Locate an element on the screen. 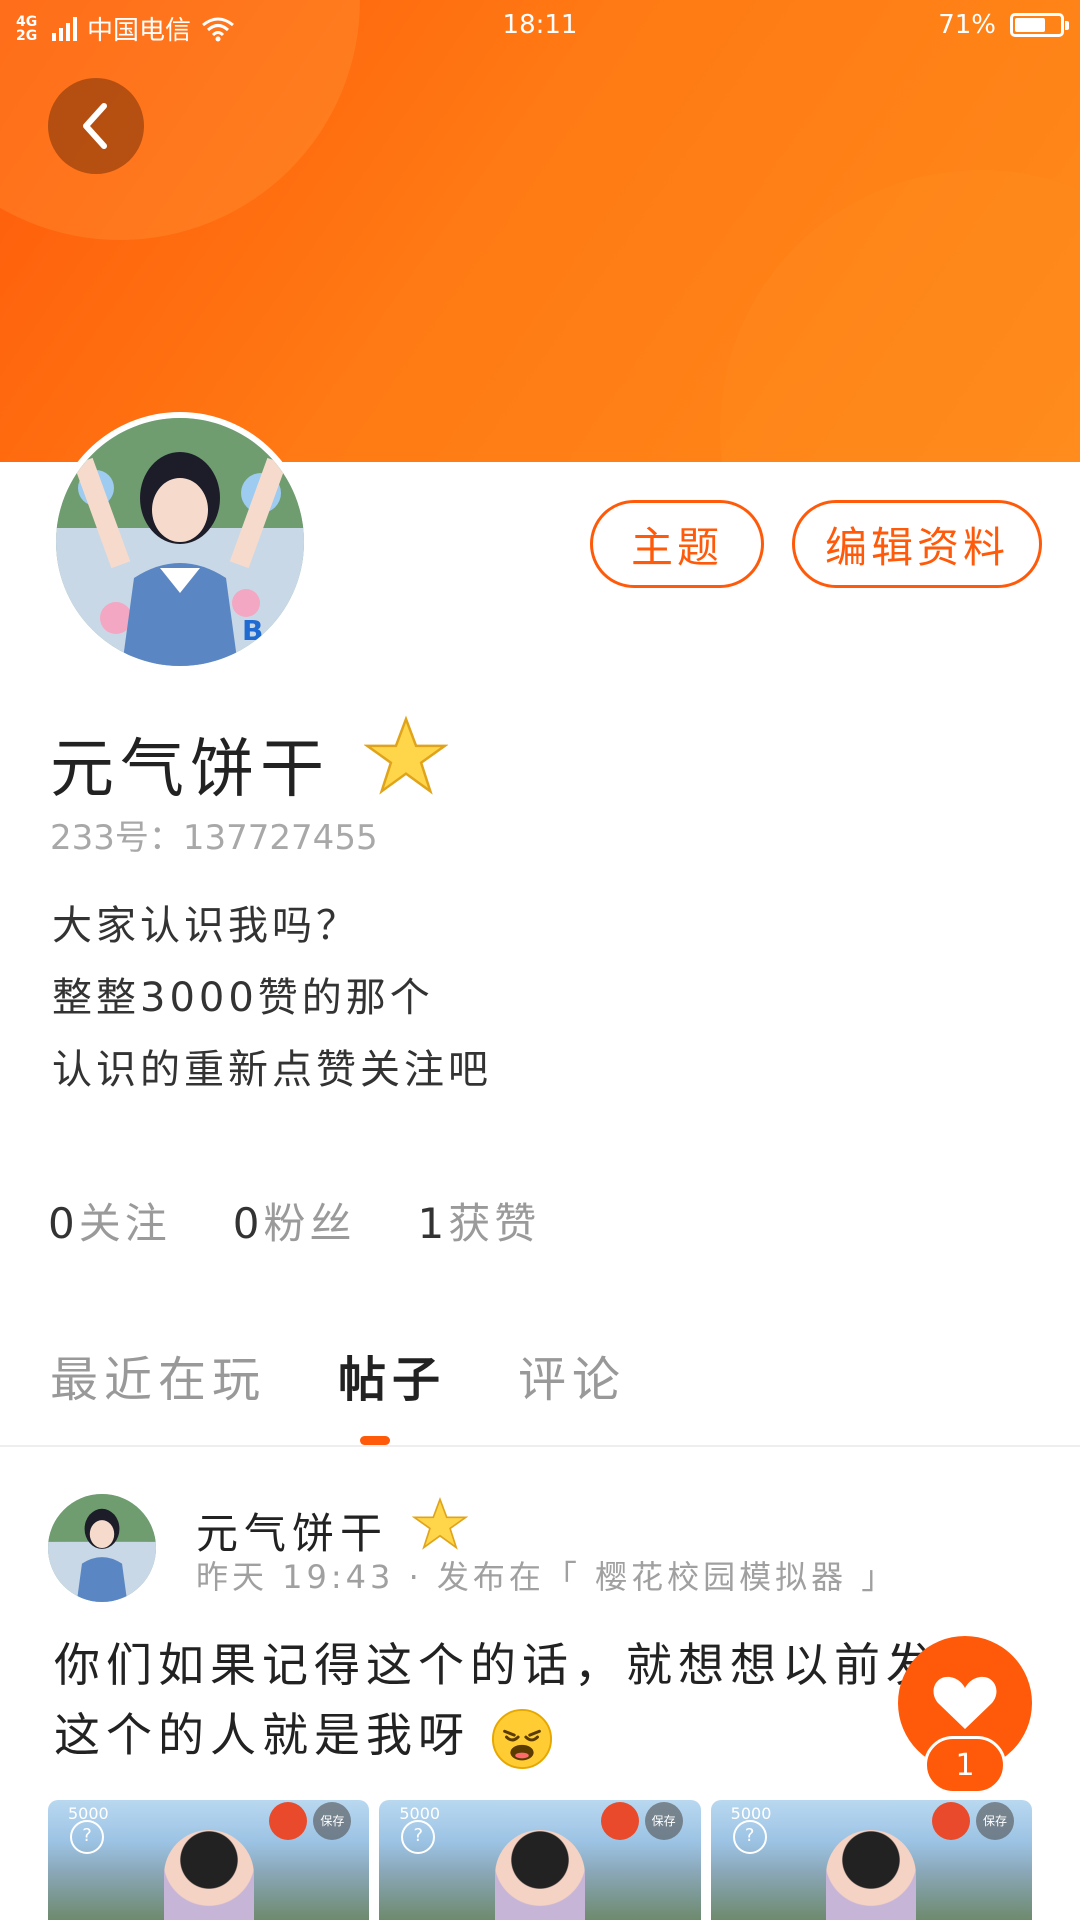  tab-recently-played: 最近在玩 is located at coordinates (158, 1375).